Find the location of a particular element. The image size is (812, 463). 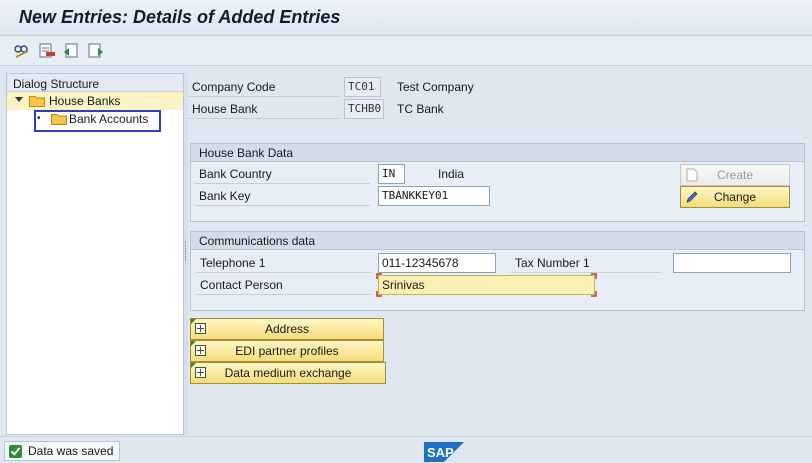

edi-button-label: EDI partner profiles is located at coordinates (287, 351).